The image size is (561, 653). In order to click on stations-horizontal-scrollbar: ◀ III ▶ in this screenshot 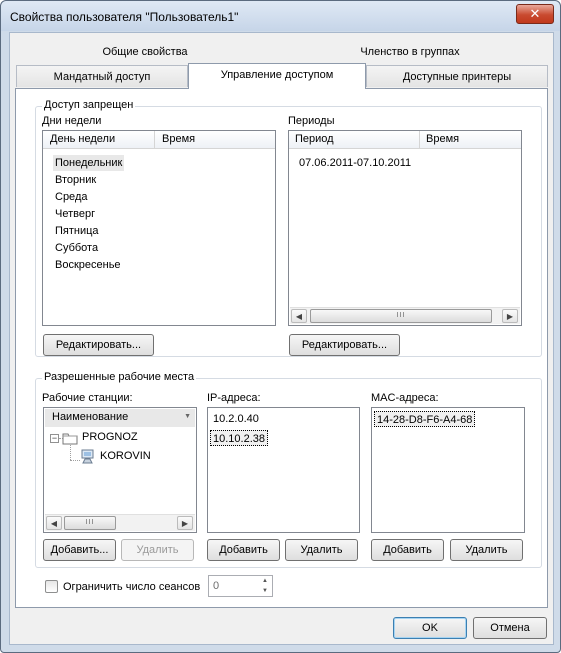, I will do `click(120, 522)`.